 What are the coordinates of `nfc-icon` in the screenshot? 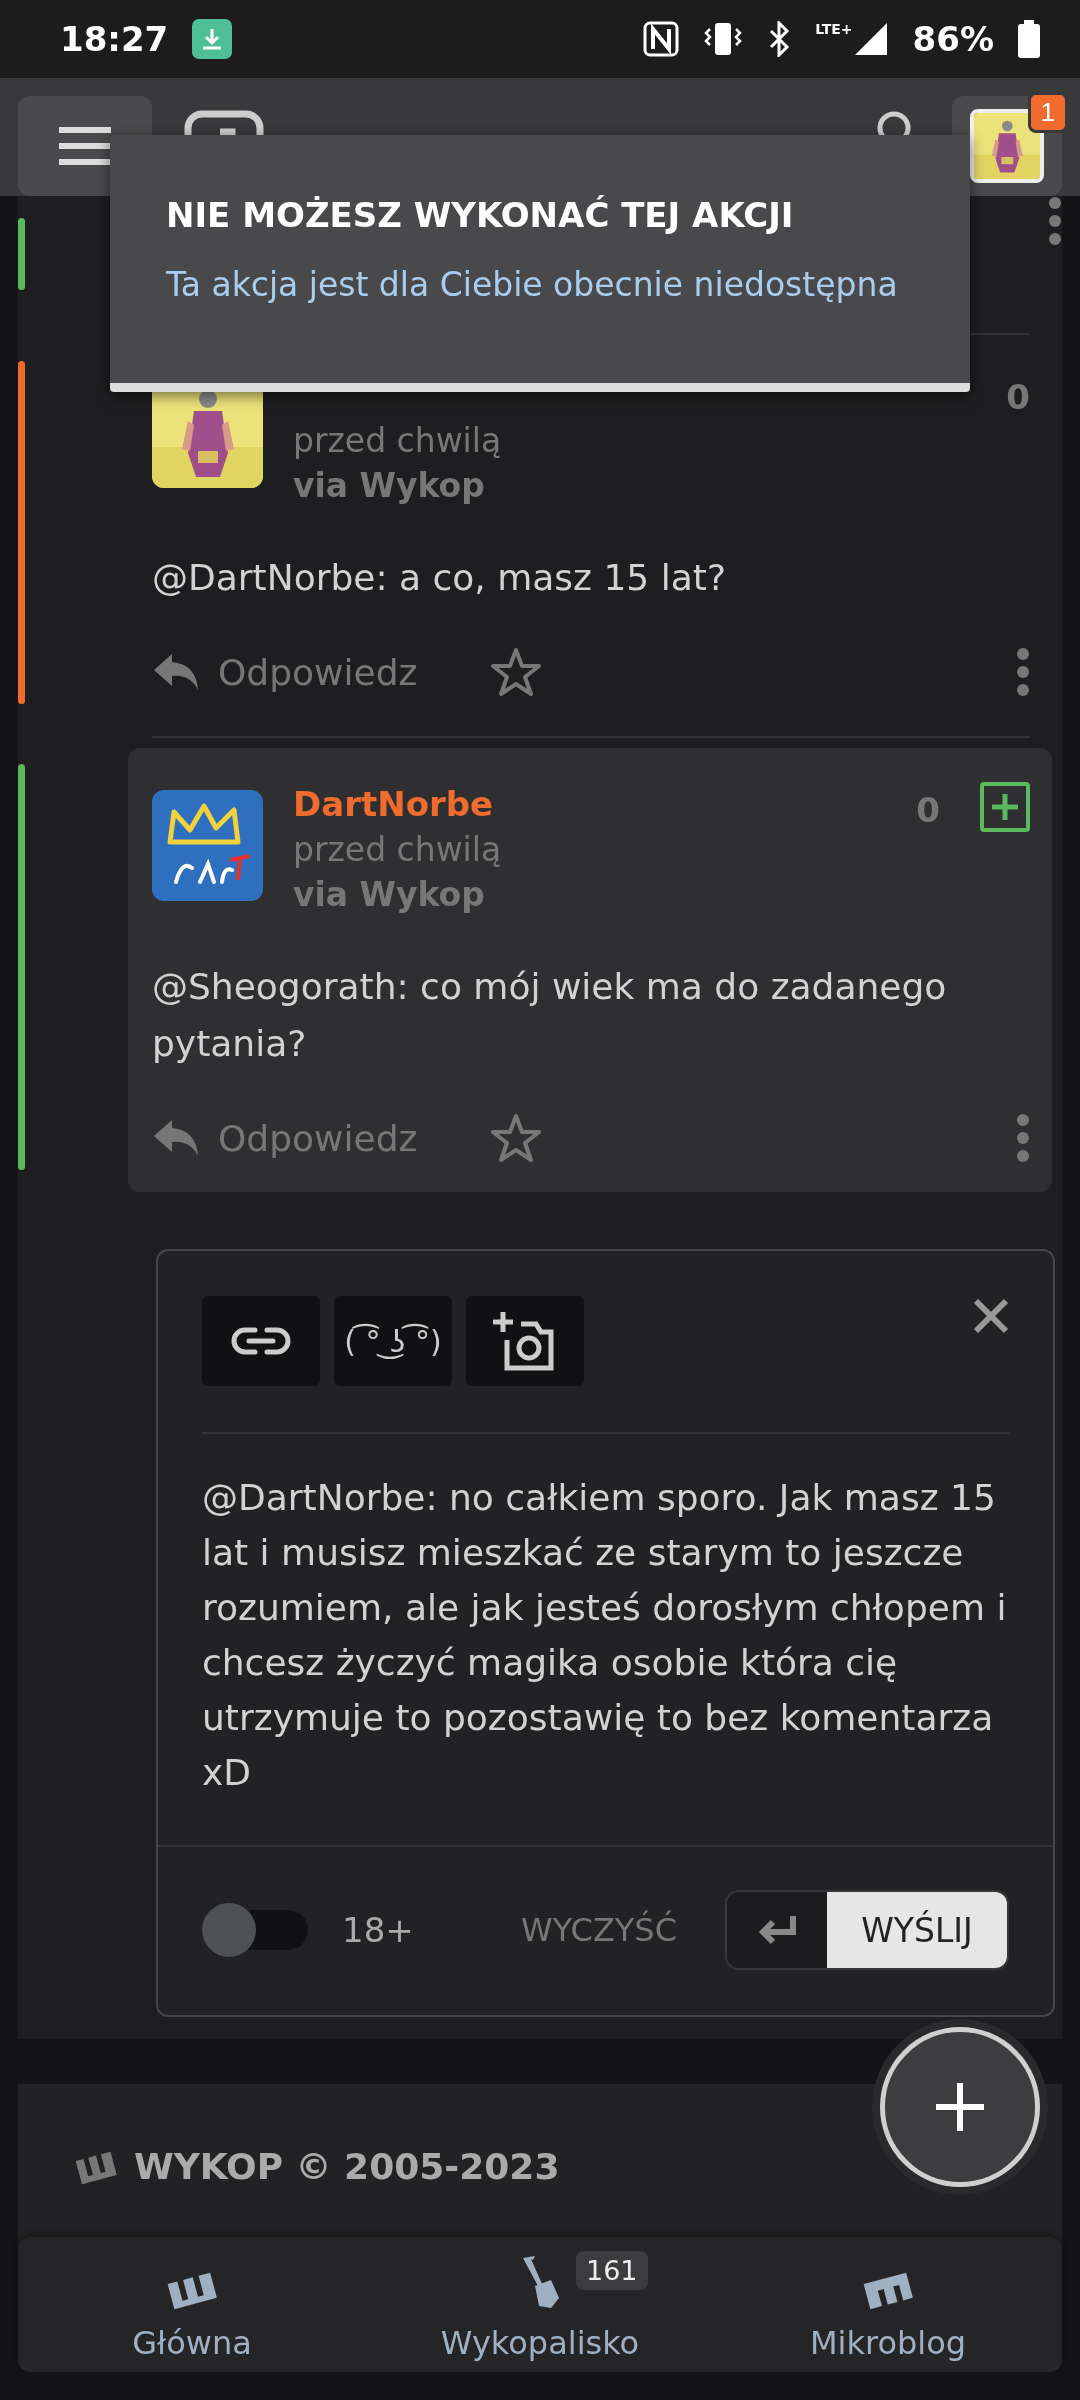 It's located at (661, 39).